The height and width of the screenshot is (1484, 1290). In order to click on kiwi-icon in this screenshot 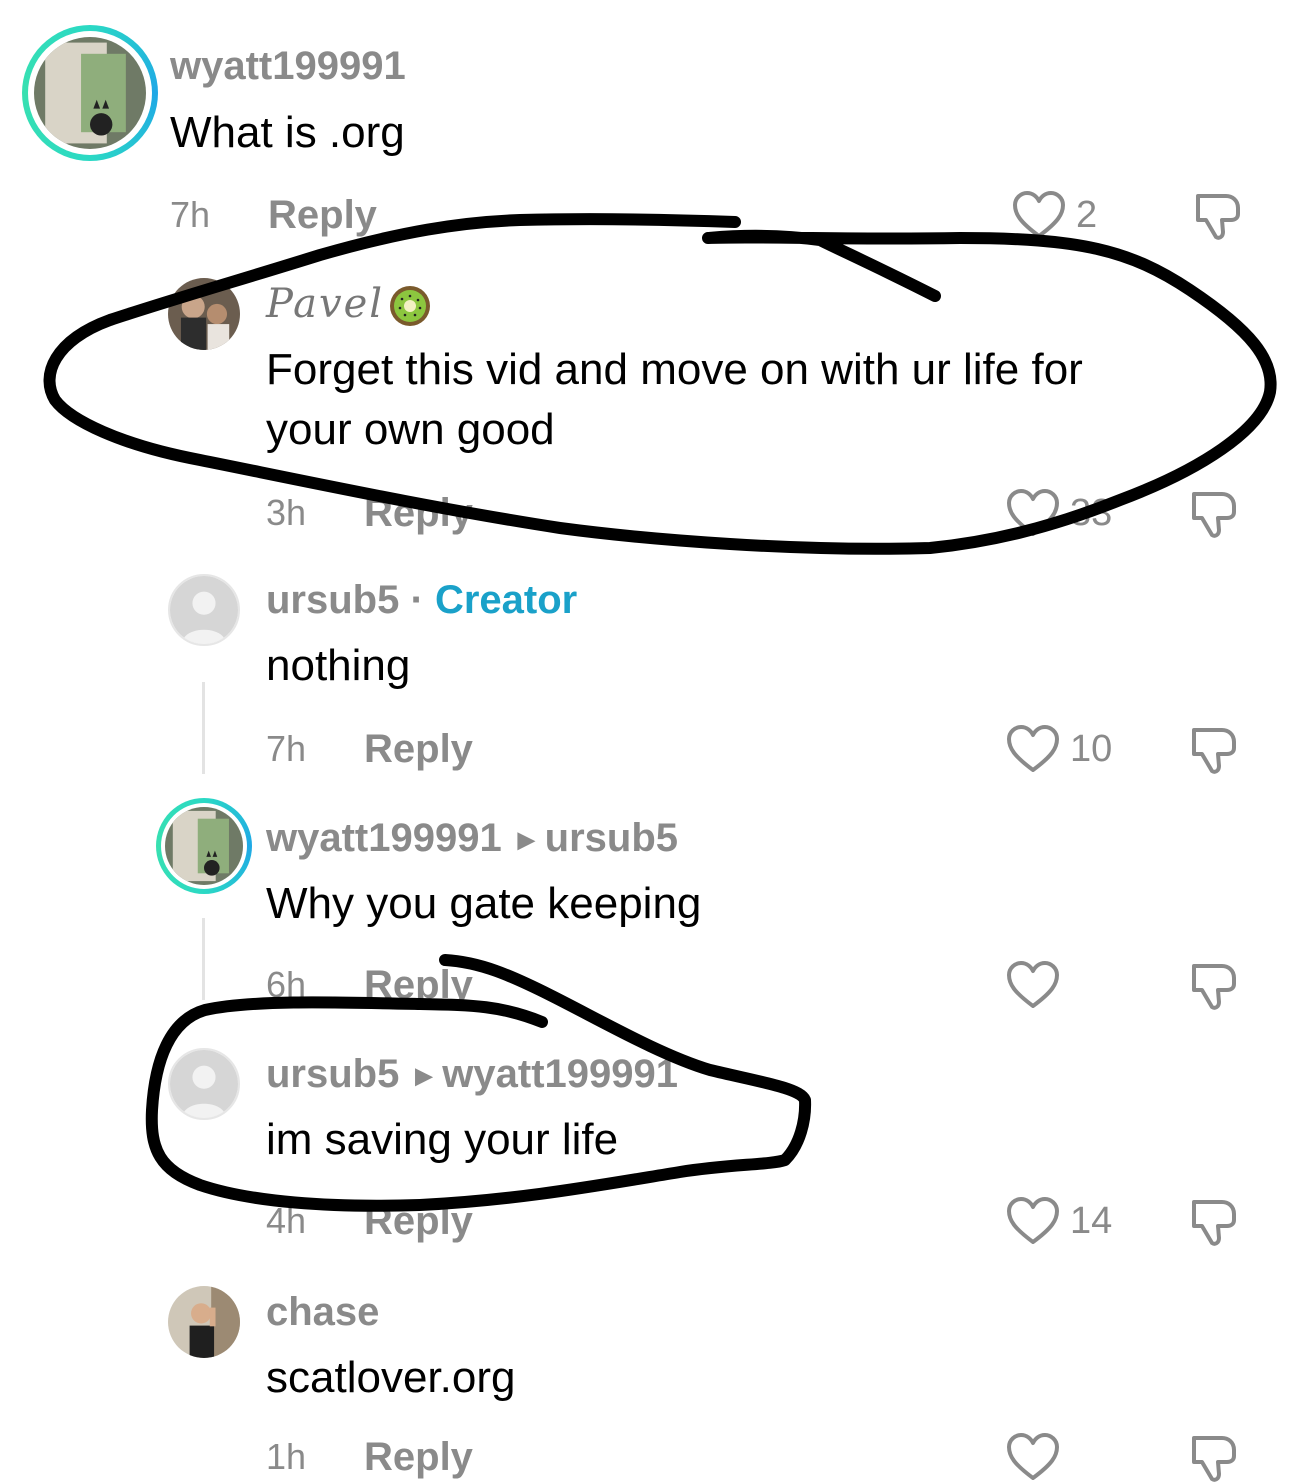, I will do `click(410, 306)`.